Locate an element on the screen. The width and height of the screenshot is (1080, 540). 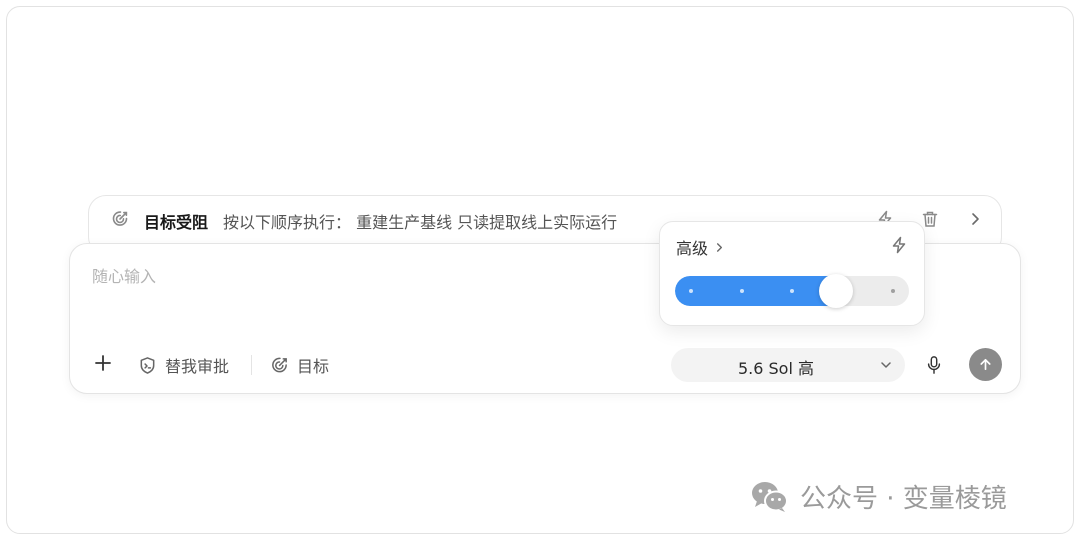
slider-fill is located at coordinates (756, 291).